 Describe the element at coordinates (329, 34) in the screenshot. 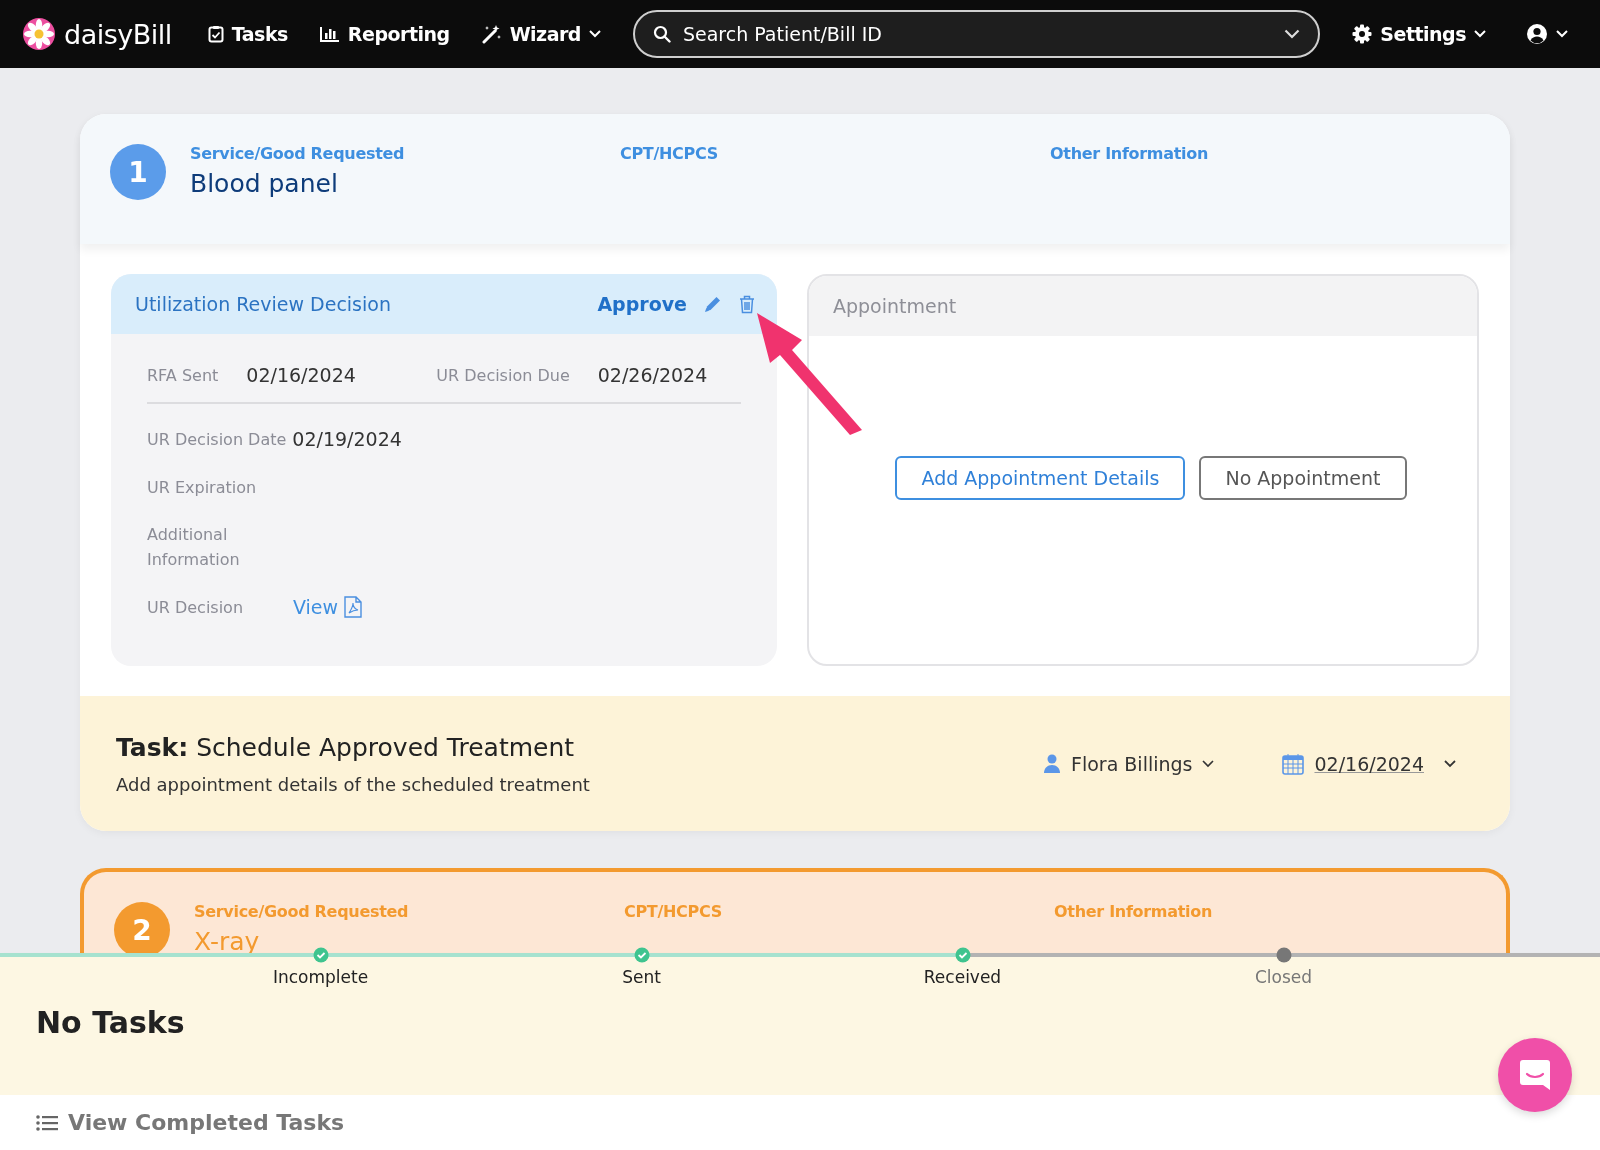

I see `bar-chart-icon` at that location.